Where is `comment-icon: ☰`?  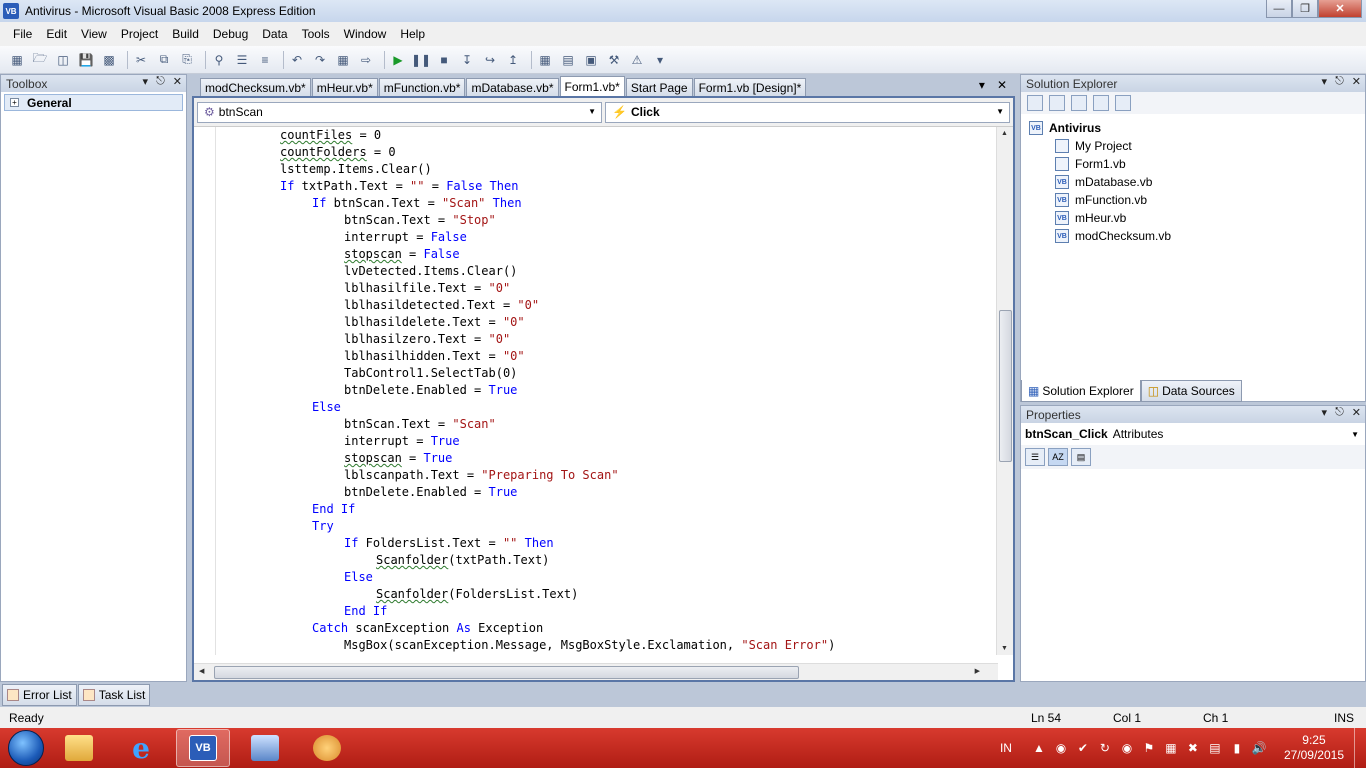 comment-icon: ☰ is located at coordinates (242, 60).